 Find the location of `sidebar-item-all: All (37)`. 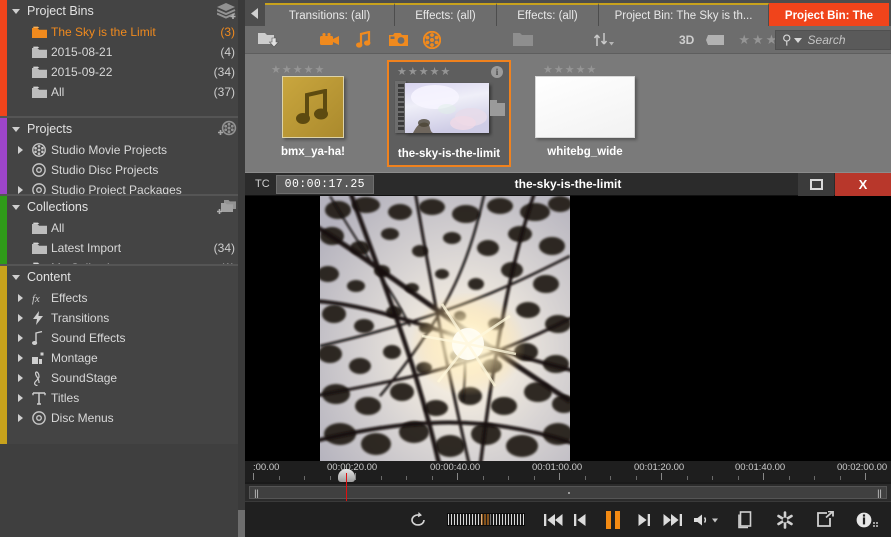

sidebar-item-all: All (37) is located at coordinates (122, 92).